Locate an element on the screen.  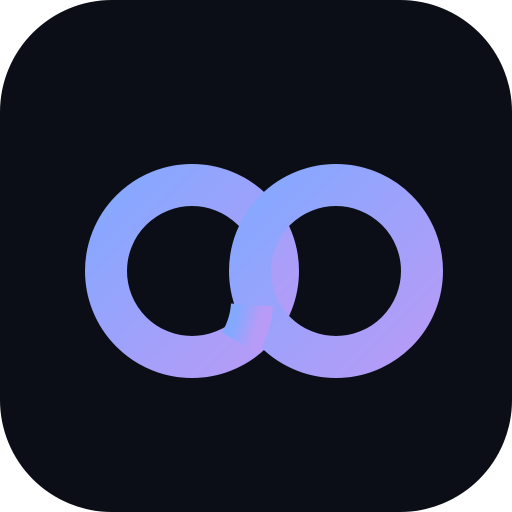
ring-interlock-overlay is located at coordinates (247, 328).